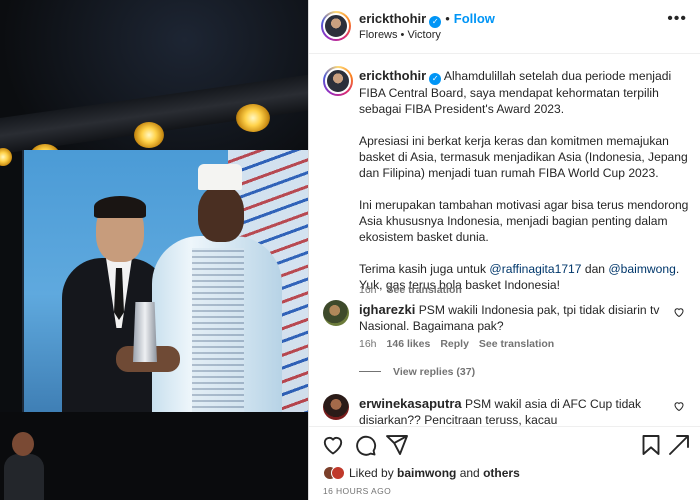 This screenshot has width=700, height=500. Describe the element at coordinates (392, 18) in the screenshot. I see `author-username: erickthohir` at that location.